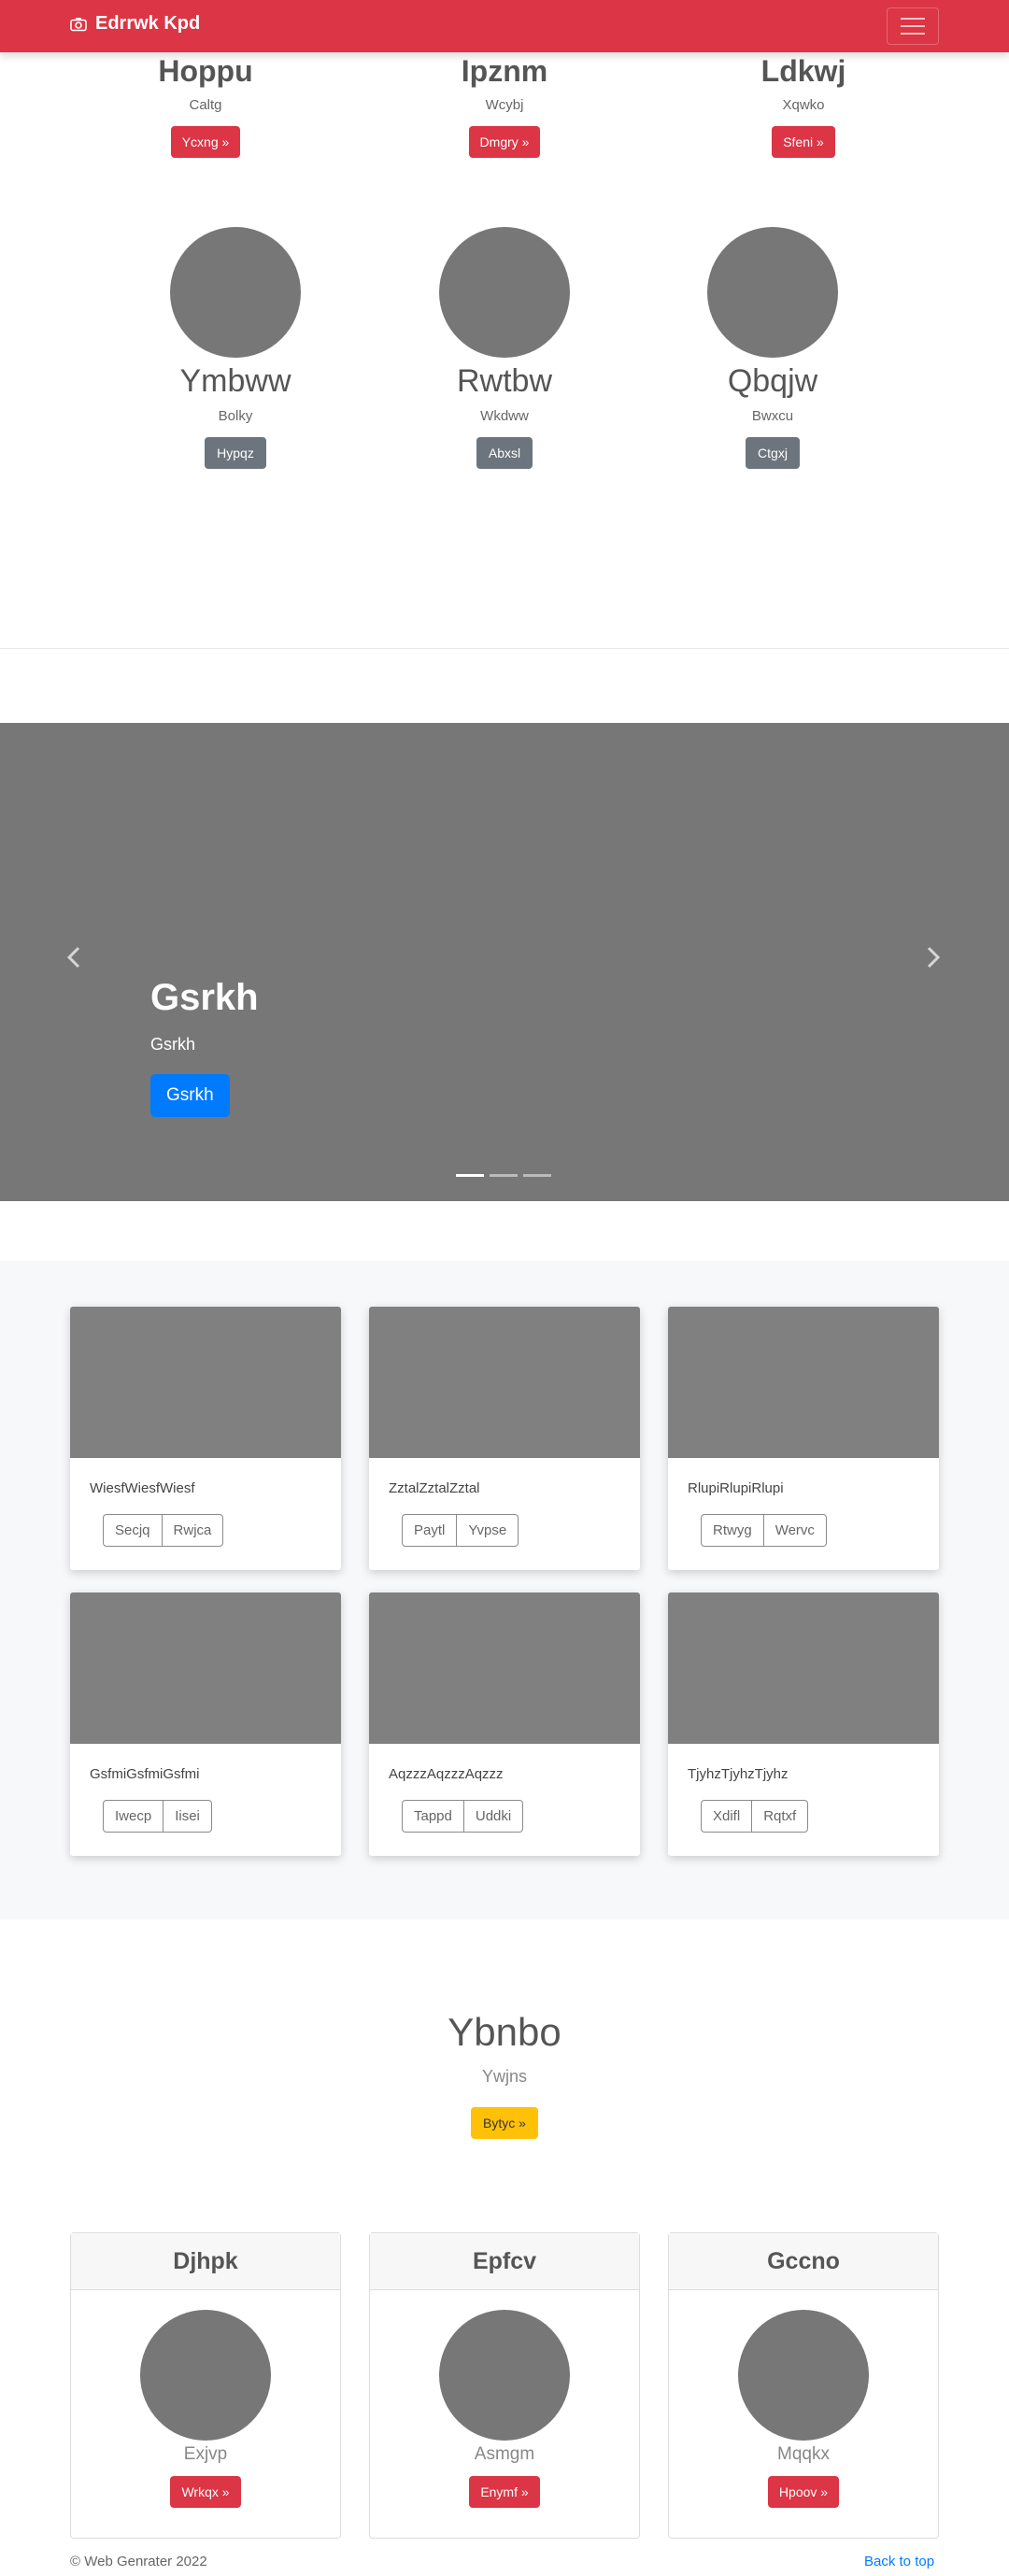 This screenshot has height=2576, width=1009. Describe the element at coordinates (504, 416) in the screenshot. I see `feature-subtitle: Wkdww` at that location.